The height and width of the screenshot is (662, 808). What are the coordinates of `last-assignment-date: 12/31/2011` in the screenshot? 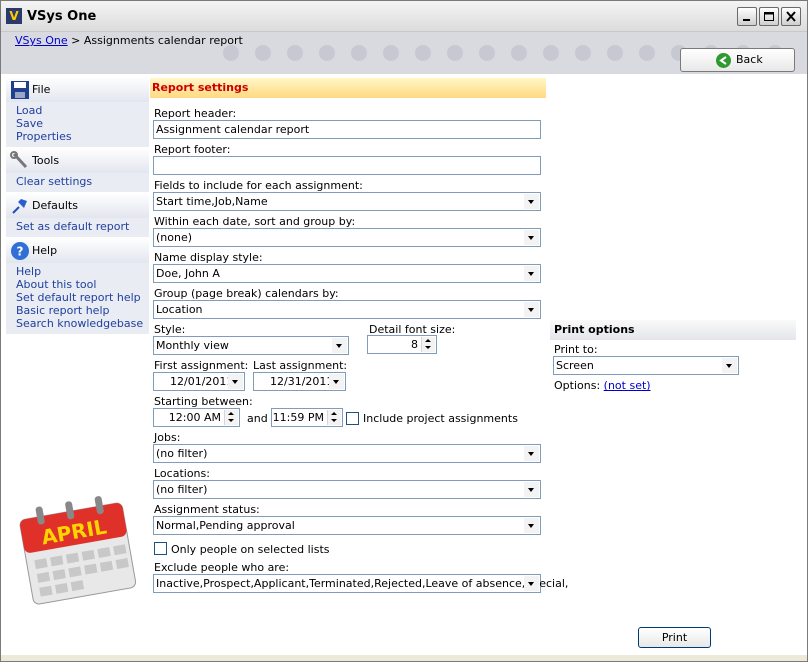 It's located at (299, 381).